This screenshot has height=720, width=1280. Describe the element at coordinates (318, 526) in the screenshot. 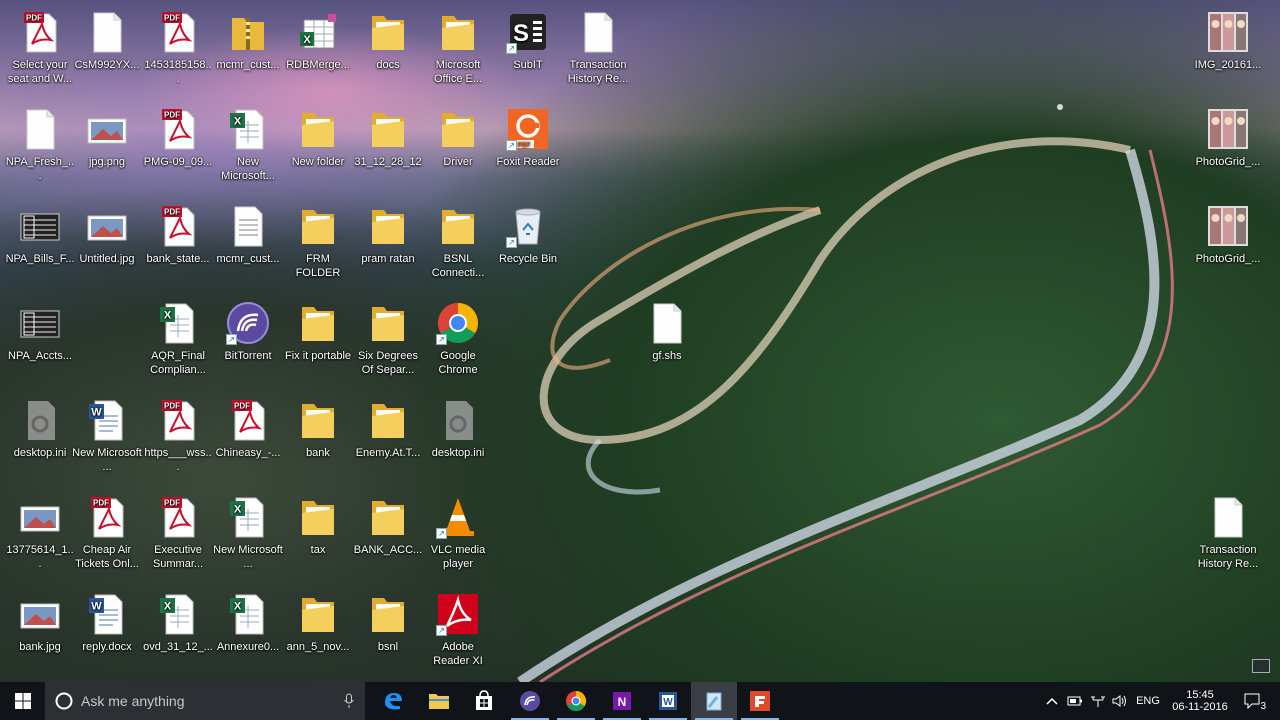

I see `desktop-icon: tax` at that location.